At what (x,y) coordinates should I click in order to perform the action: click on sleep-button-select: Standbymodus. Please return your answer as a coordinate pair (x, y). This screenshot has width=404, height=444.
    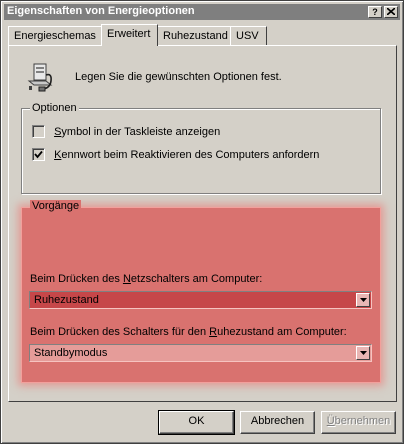
    Looking at the image, I should click on (200, 353).